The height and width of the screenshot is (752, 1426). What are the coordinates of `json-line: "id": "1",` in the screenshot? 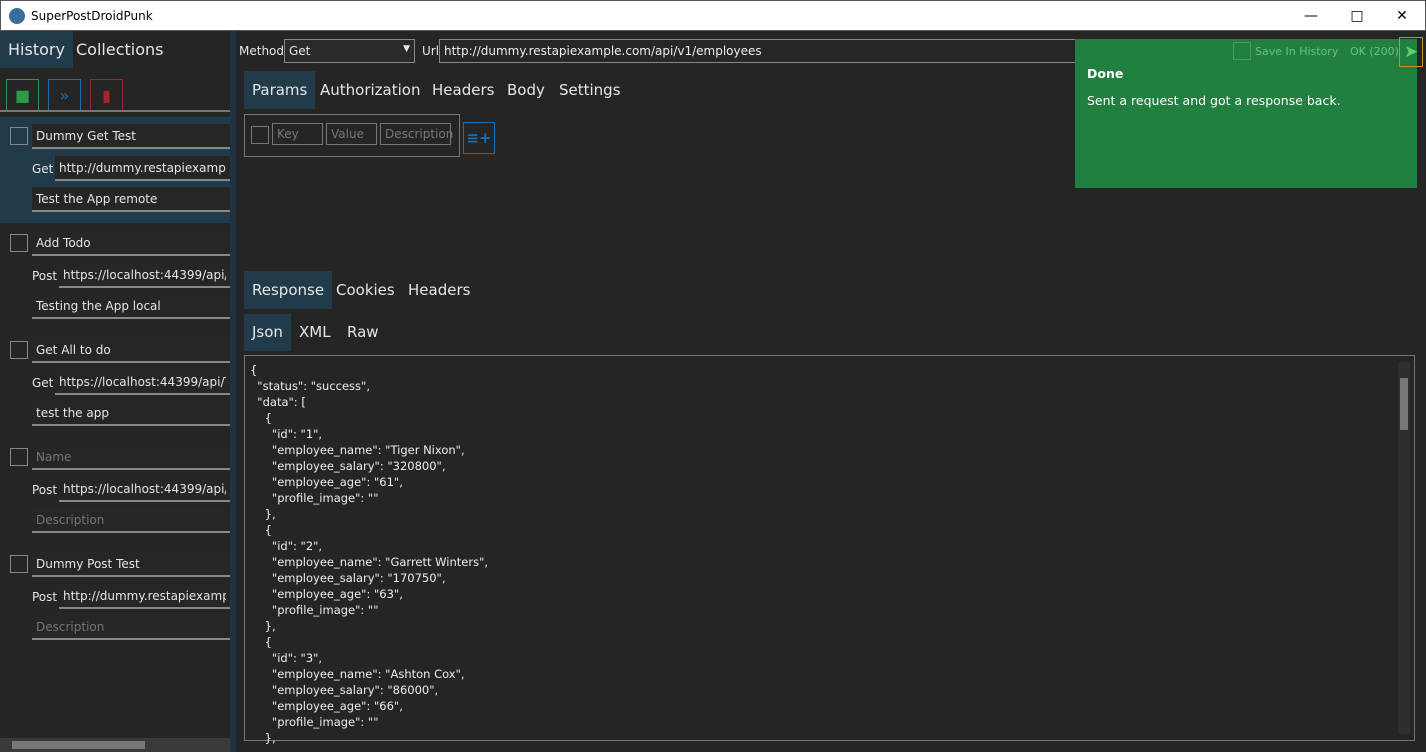 It's located at (286, 434).